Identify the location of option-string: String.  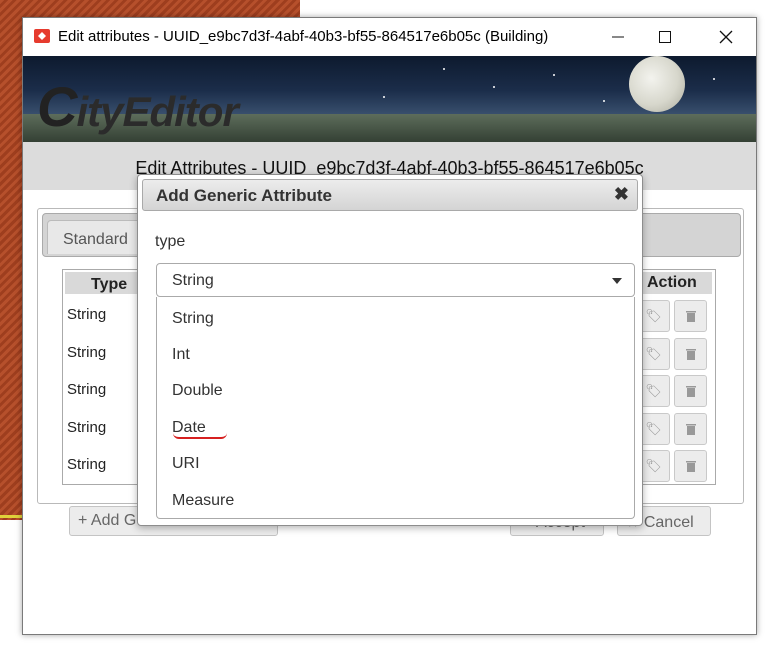
(193, 319).